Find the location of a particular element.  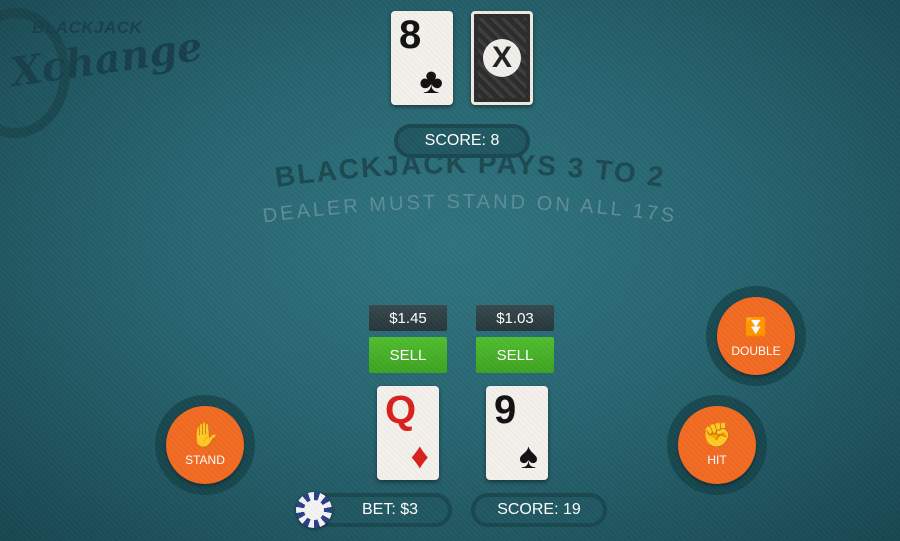

club-suit-icon: ♣ is located at coordinates (431, 80).